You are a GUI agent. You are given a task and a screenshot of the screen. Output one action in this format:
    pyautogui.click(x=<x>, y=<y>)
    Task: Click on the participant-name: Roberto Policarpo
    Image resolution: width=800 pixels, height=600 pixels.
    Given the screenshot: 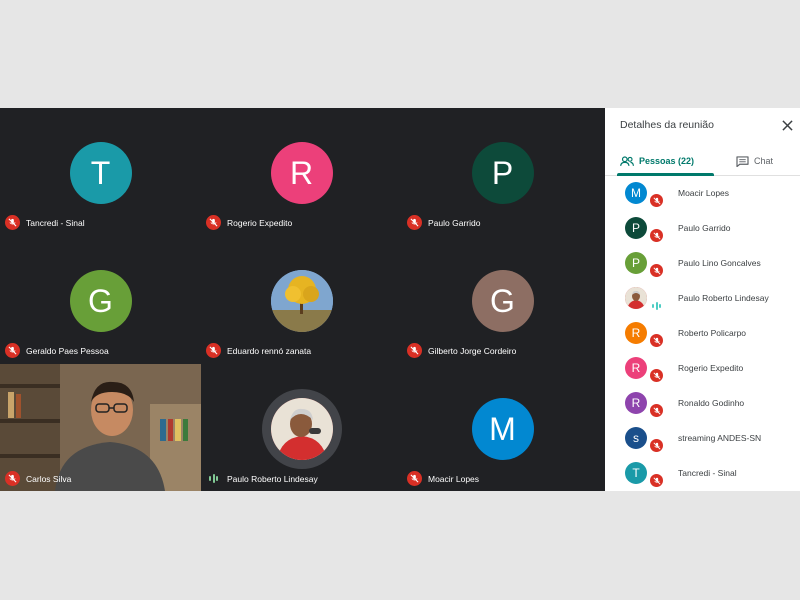 What is the action you would take?
    pyautogui.click(x=712, y=333)
    